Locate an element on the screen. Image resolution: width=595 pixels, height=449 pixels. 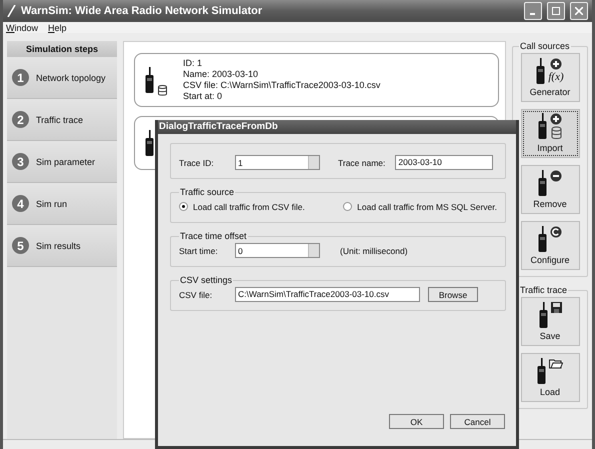
unit-note: (Unit: millisecond) is located at coordinates (374, 251).